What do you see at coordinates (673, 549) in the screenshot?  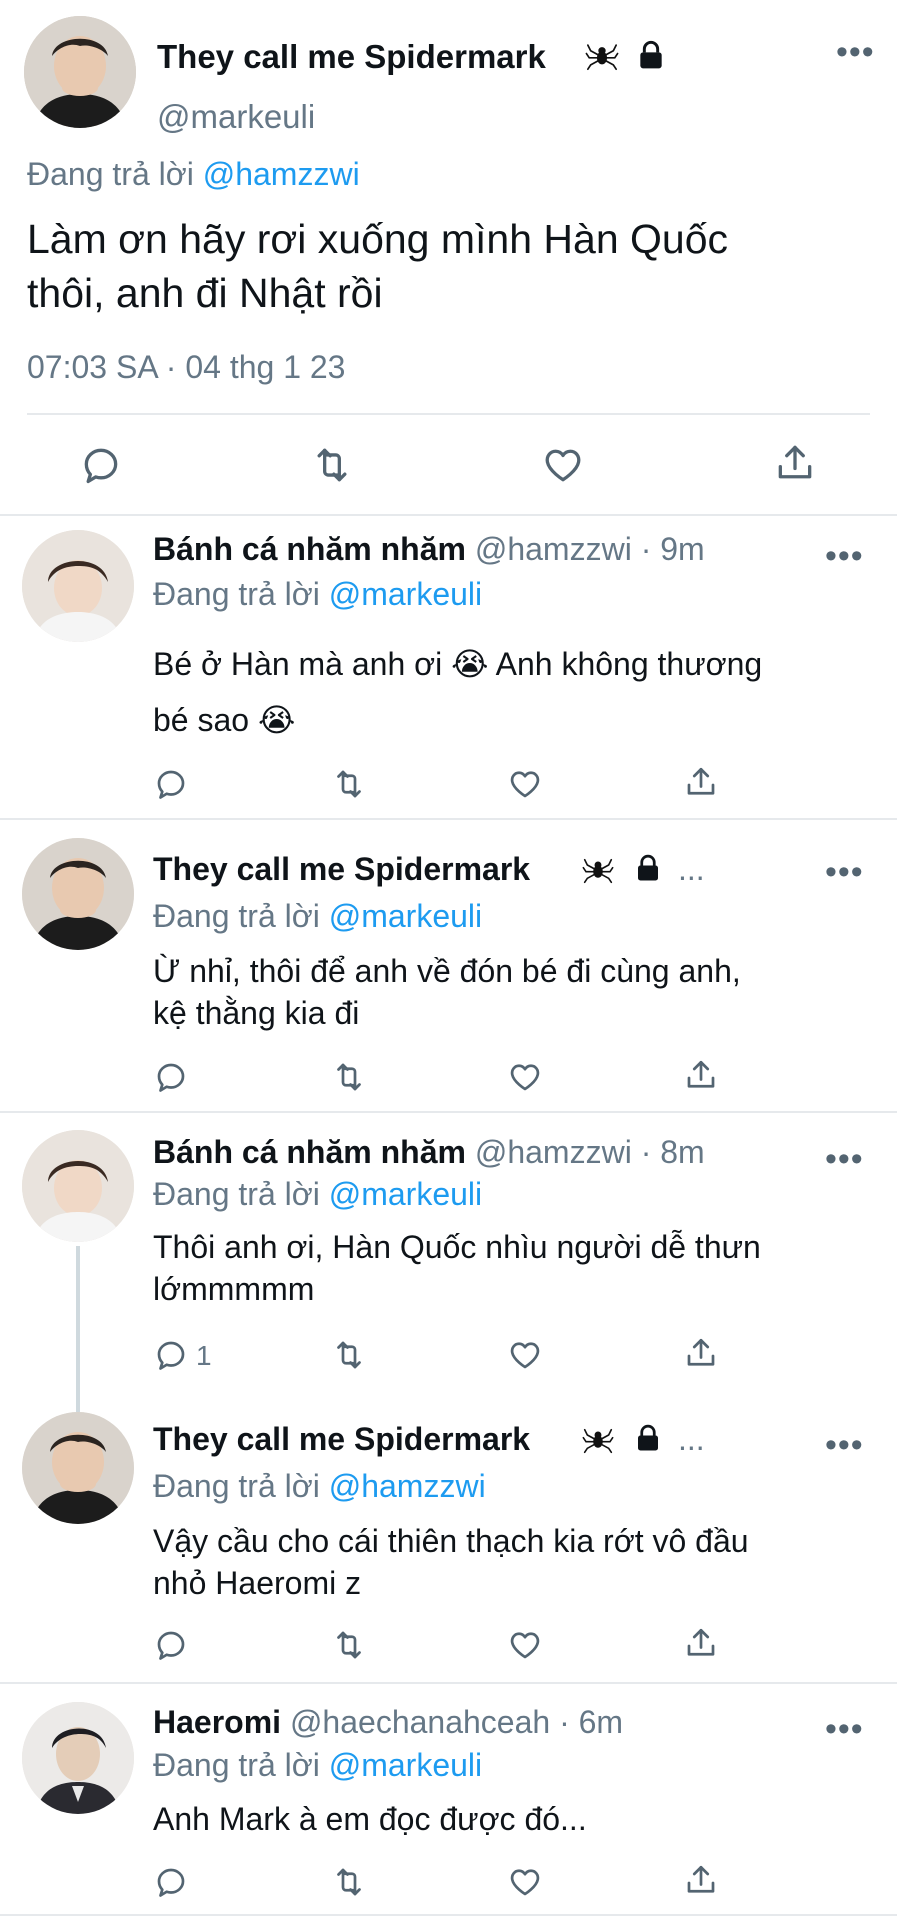 I see `tweet-time: · 9m` at bounding box center [673, 549].